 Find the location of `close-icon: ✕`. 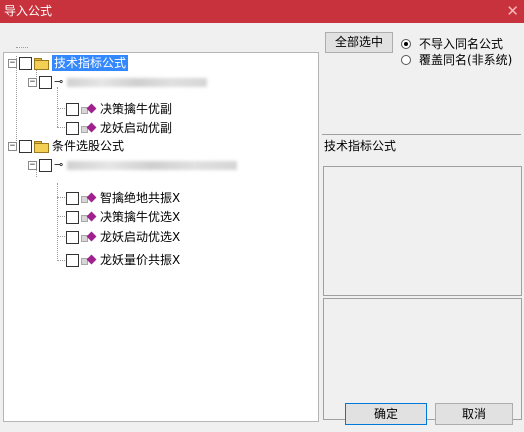

close-icon: ✕ is located at coordinates (512, 11).